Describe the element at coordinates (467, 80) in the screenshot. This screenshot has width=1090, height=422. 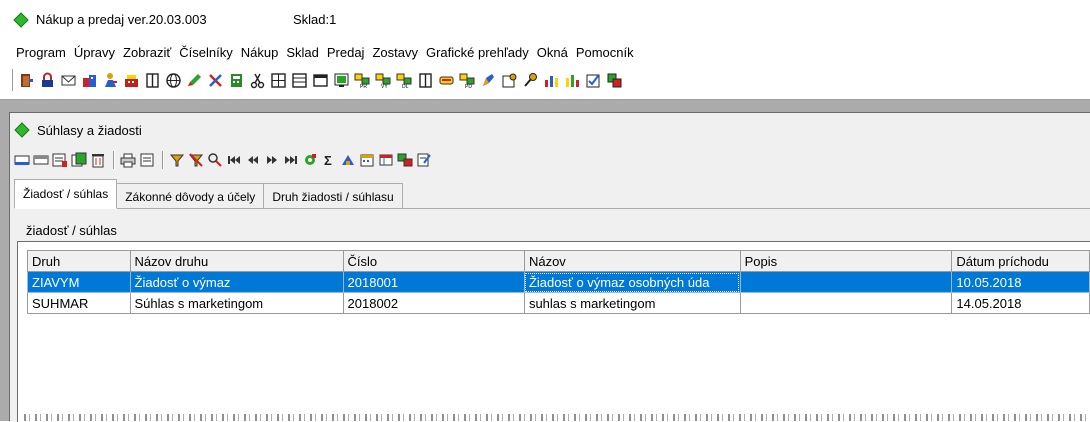
I see `transfer-pd-icon: PD` at that location.